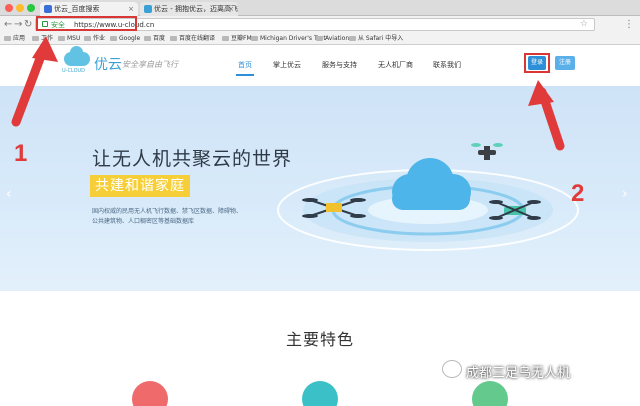 The height and width of the screenshot is (406, 640). I want to click on annotation-step-1: 1, so click(21, 153).